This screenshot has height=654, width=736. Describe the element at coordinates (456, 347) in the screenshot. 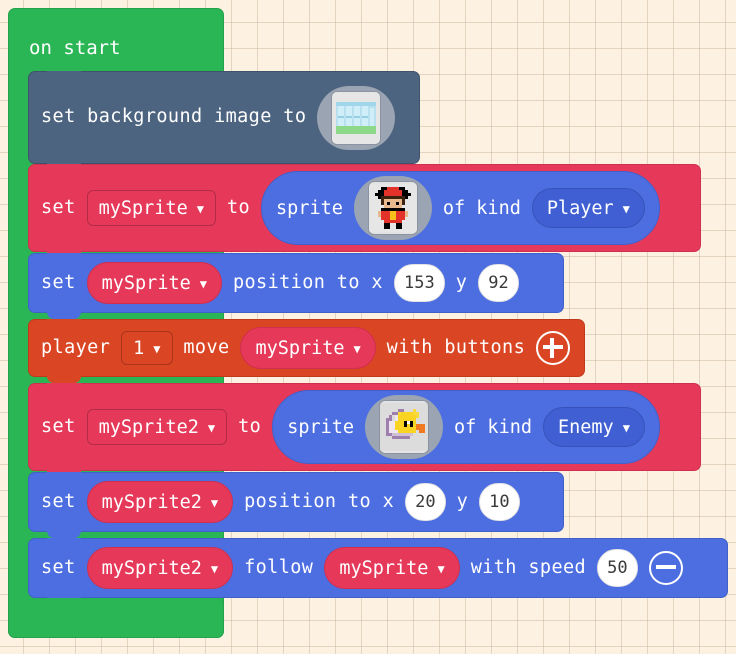

I see `with-buttons-label: with buttons` at that location.